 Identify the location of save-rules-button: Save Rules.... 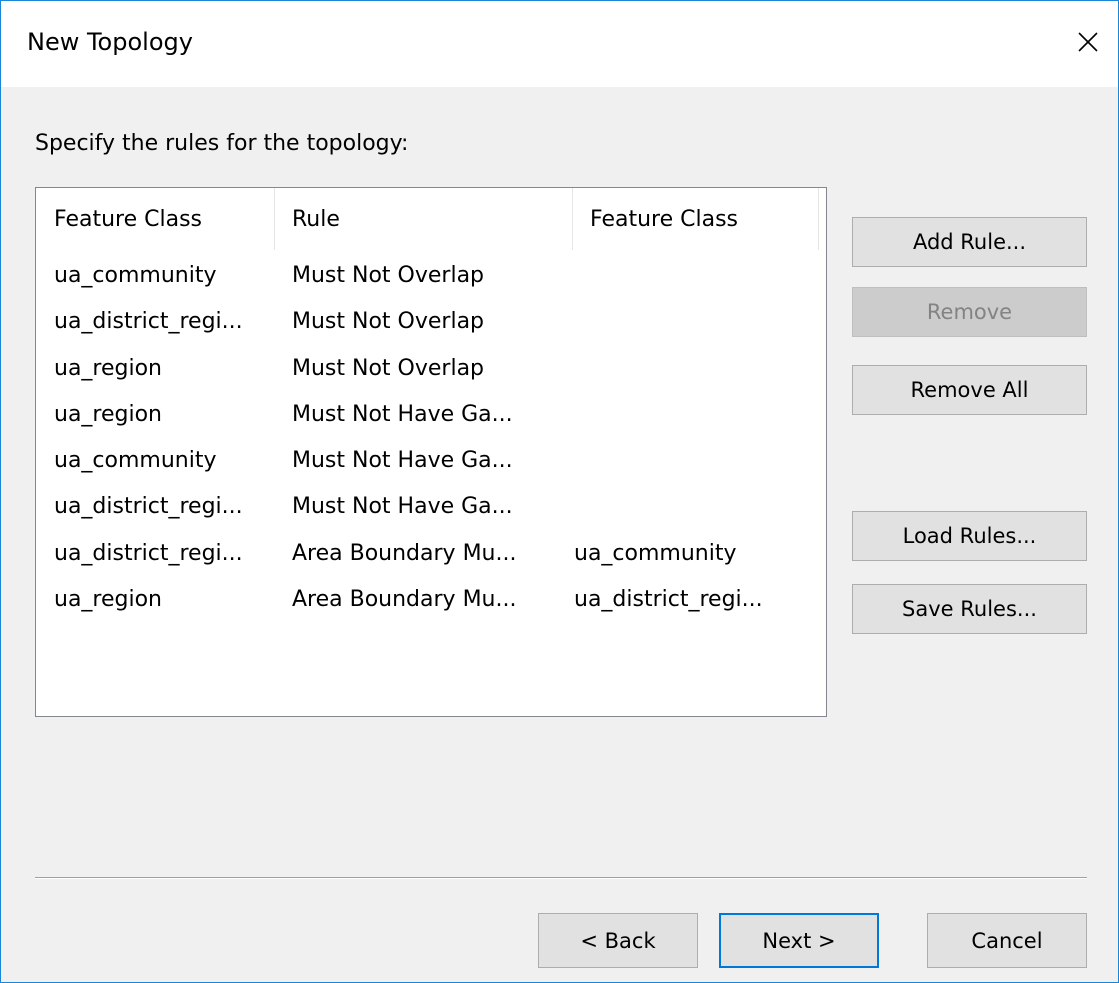
(969, 609).